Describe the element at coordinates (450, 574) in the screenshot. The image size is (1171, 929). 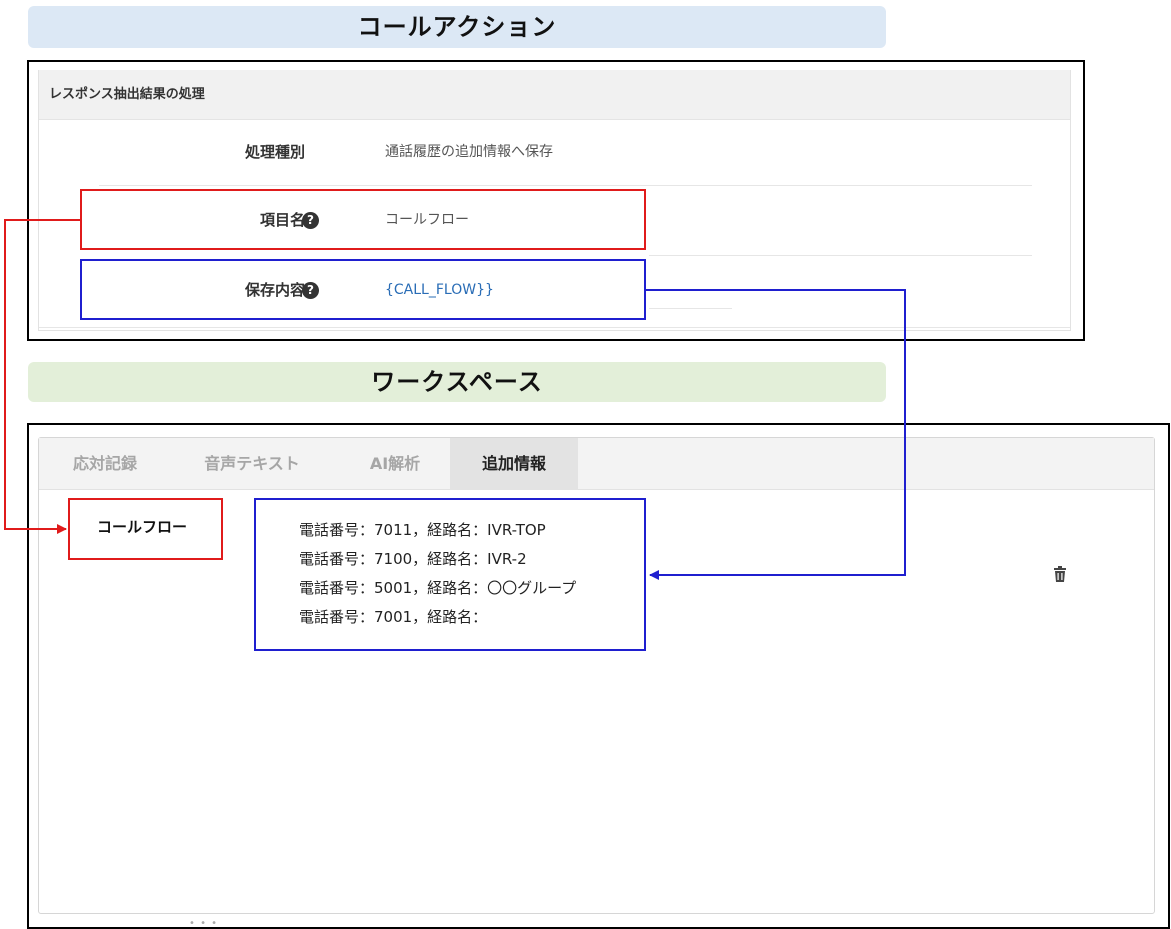
I see `call-flow-highlight` at that location.